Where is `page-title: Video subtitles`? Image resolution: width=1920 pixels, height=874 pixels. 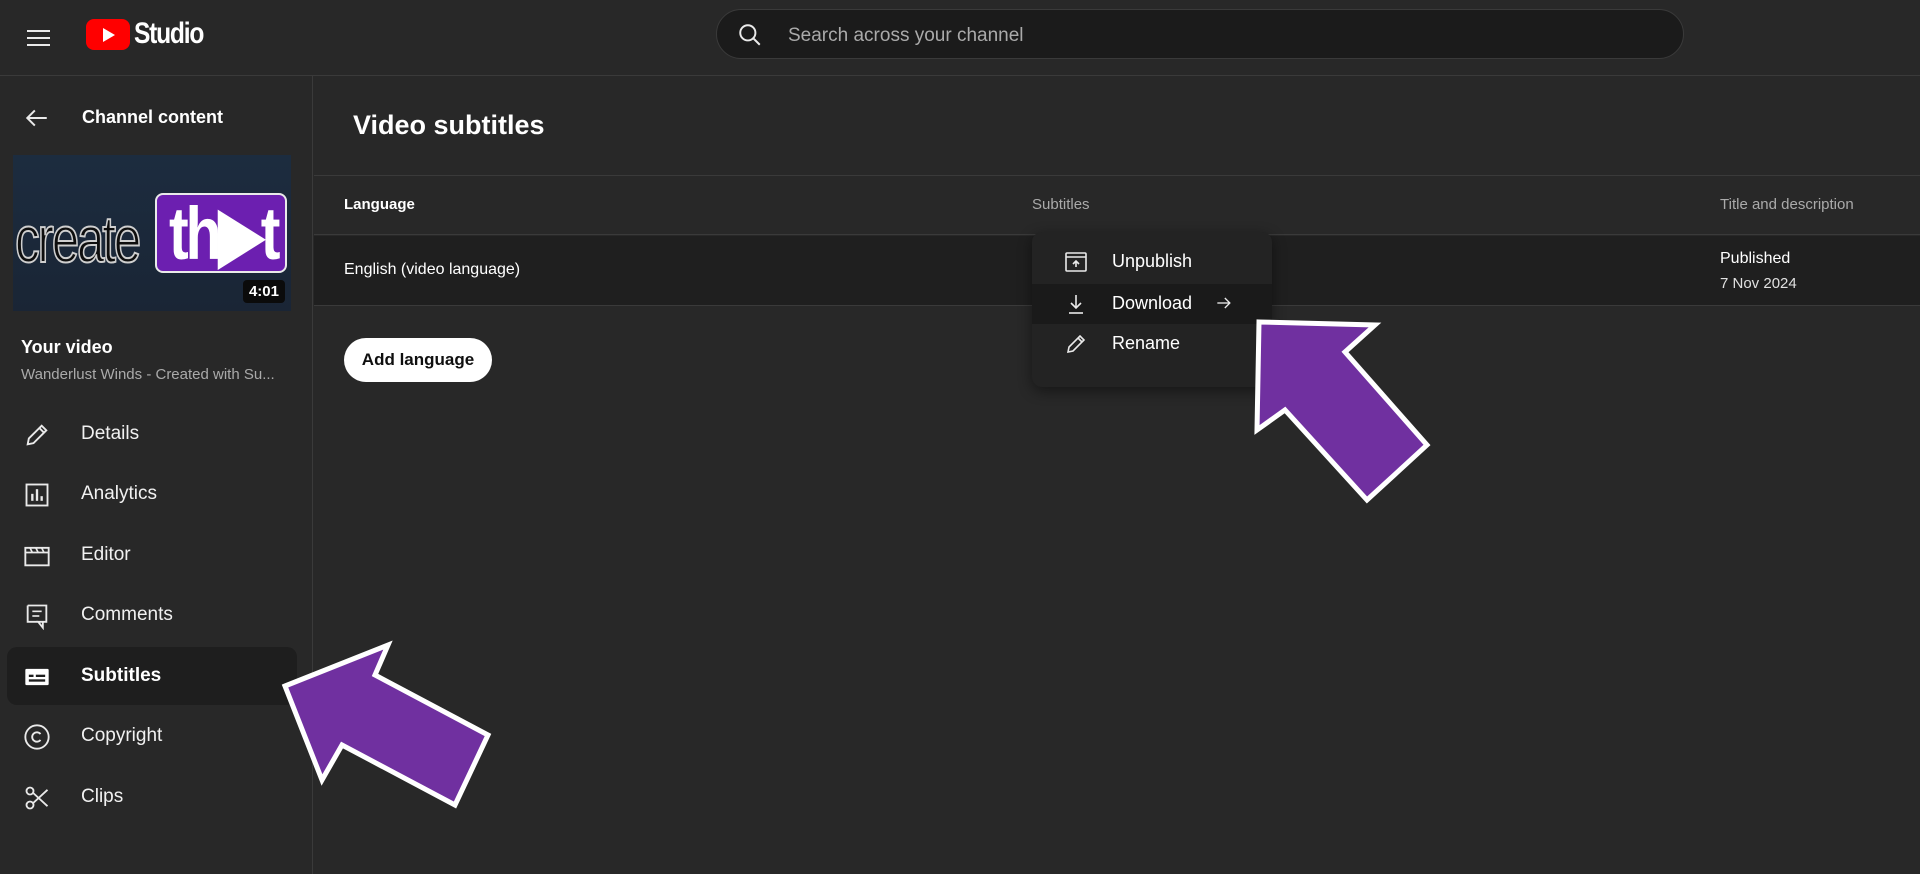 page-title: Video subtitles is located at coordinates (449, 125).